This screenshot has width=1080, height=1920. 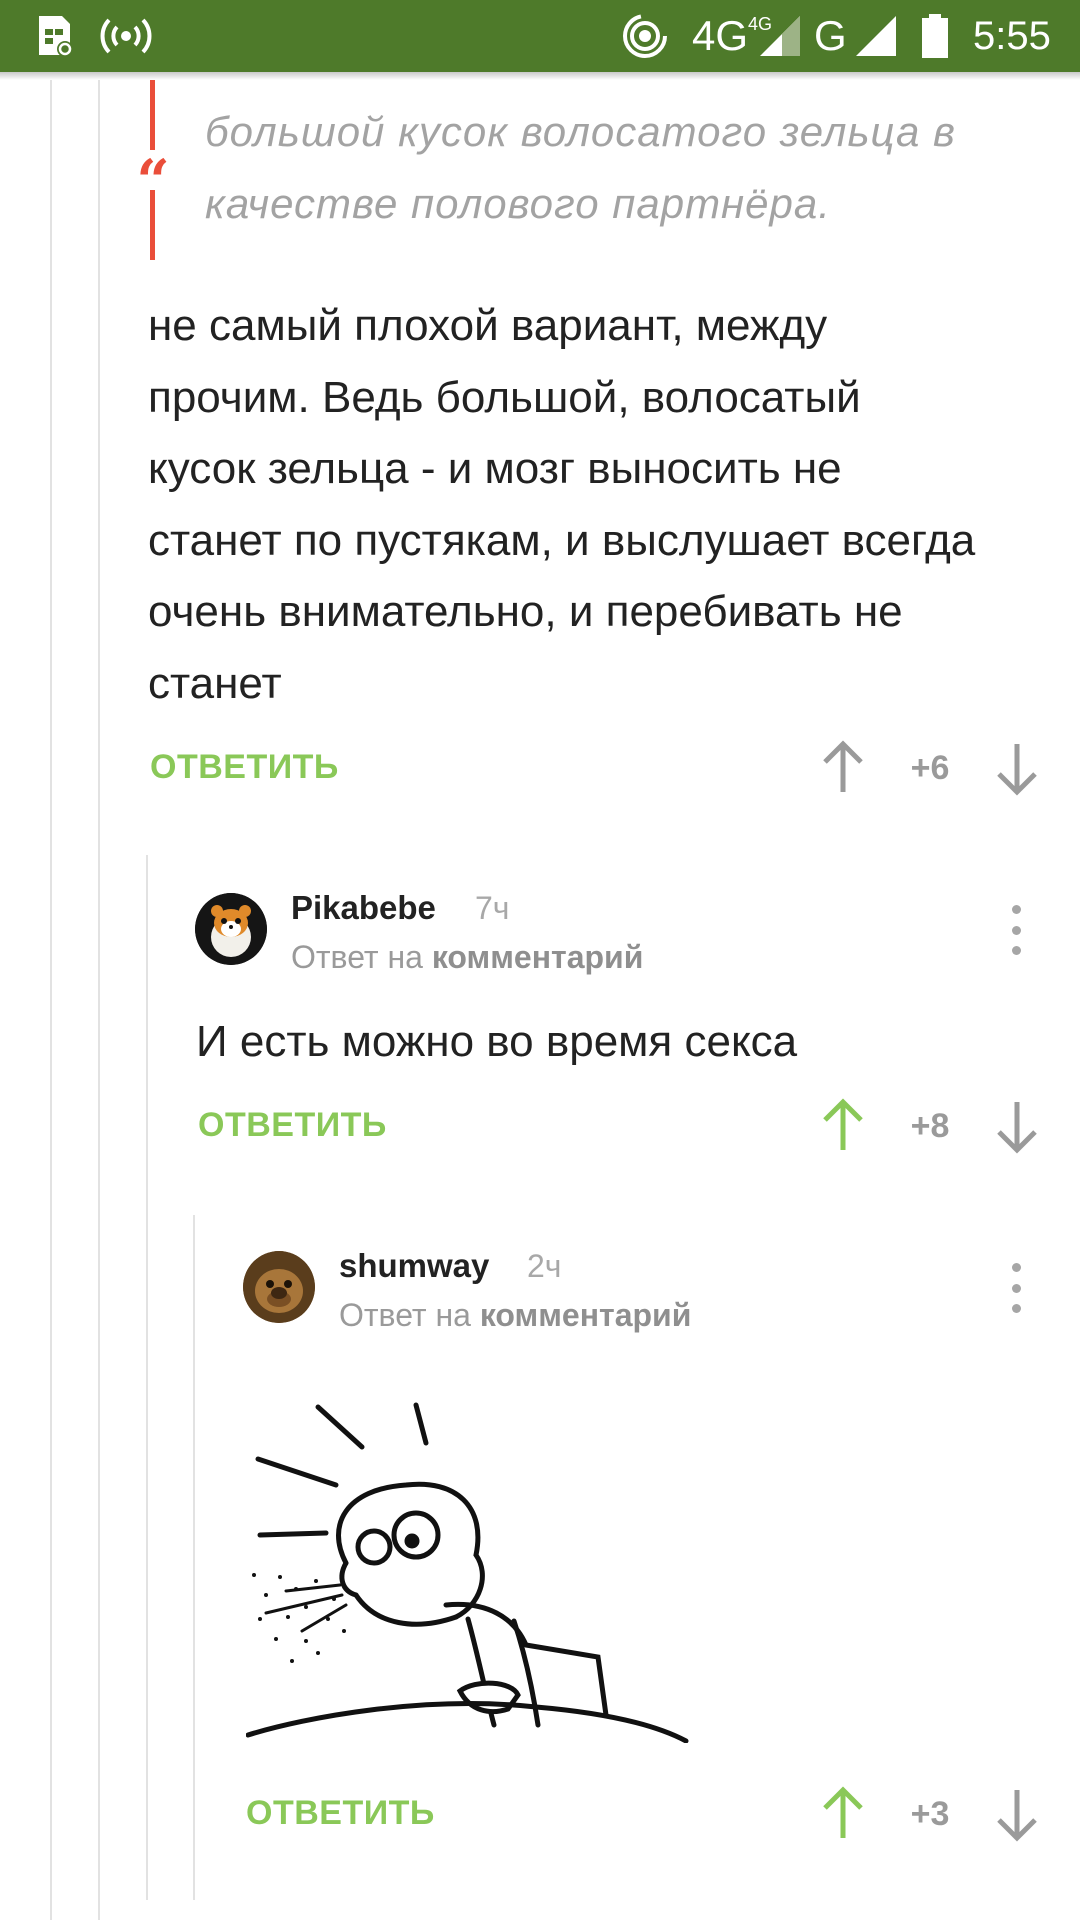 What do you see at coordinates (56, 36) in the screenshot?
I see `sim-settings-icon` at bounding box center [56, 36].